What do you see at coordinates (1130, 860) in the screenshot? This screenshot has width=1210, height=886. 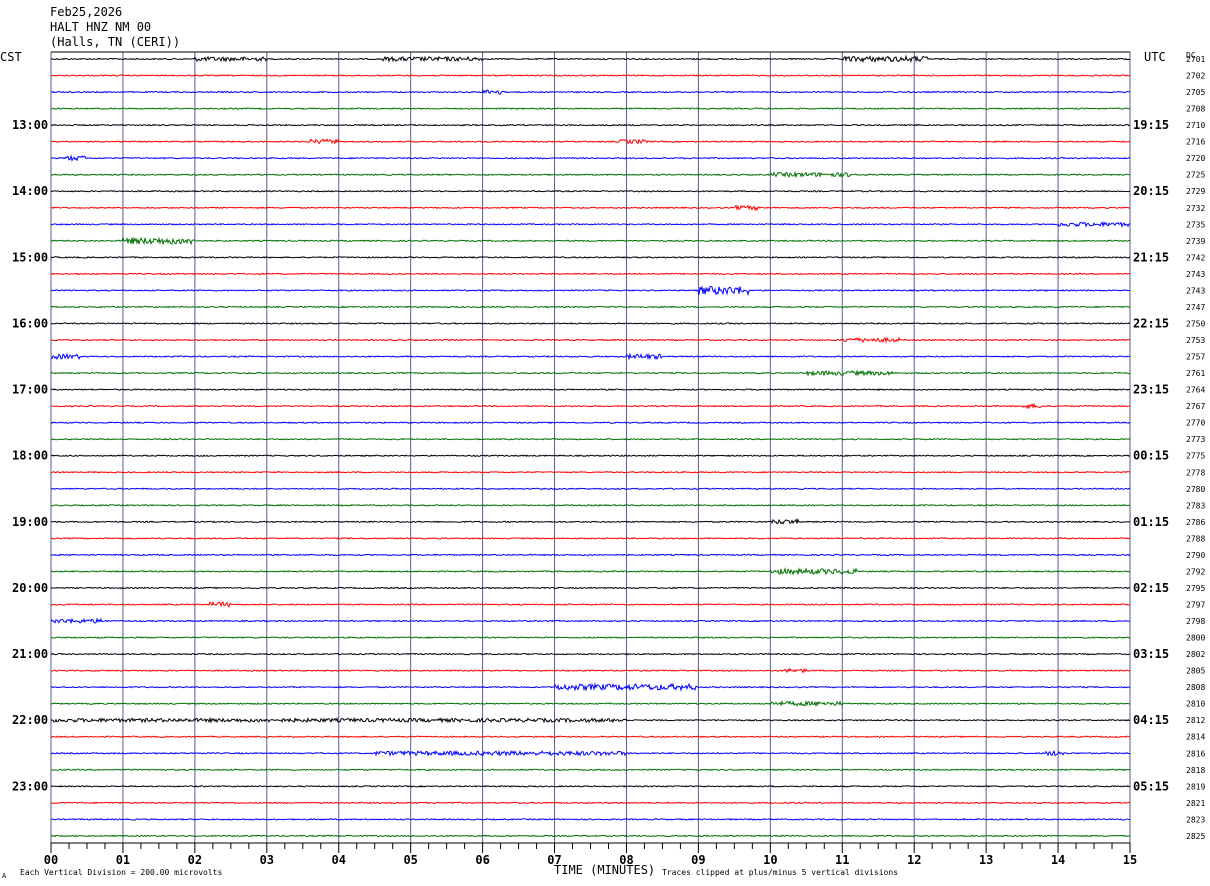 I see `time-tick-label: 15` at bounding box center [1130, 860].